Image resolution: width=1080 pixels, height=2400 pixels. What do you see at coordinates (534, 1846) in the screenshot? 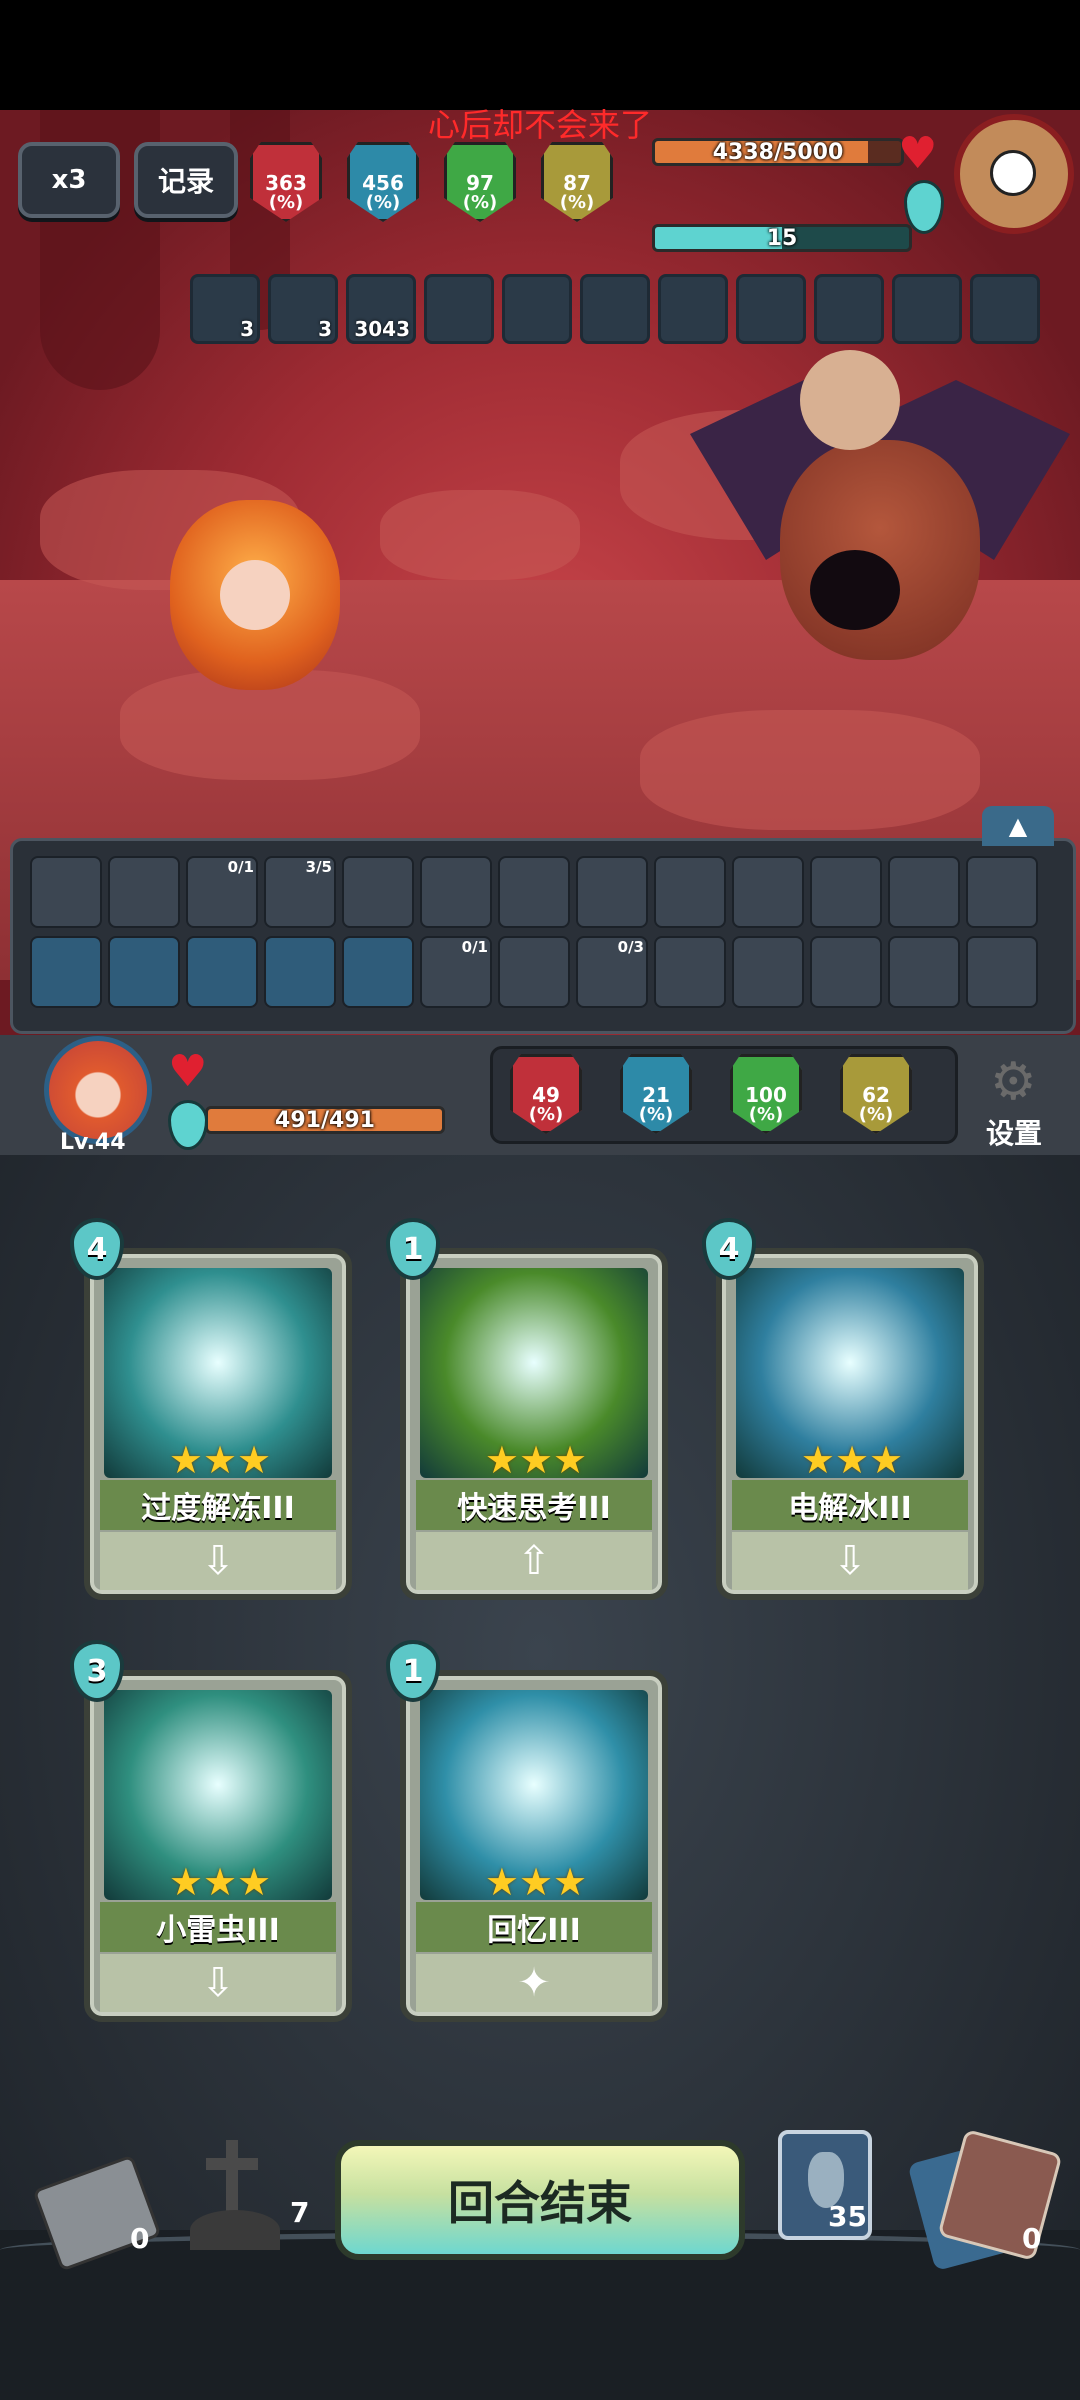
I see `skill-card: ★★★ 回忆III ✦` at bounding box center [534, 1846].